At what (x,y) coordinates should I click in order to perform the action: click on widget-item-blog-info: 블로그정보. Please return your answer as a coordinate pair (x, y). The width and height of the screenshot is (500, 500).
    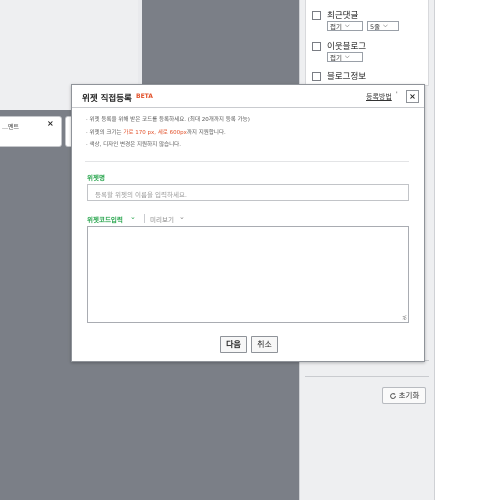
    Looking at the image, I should click on (339, 76).